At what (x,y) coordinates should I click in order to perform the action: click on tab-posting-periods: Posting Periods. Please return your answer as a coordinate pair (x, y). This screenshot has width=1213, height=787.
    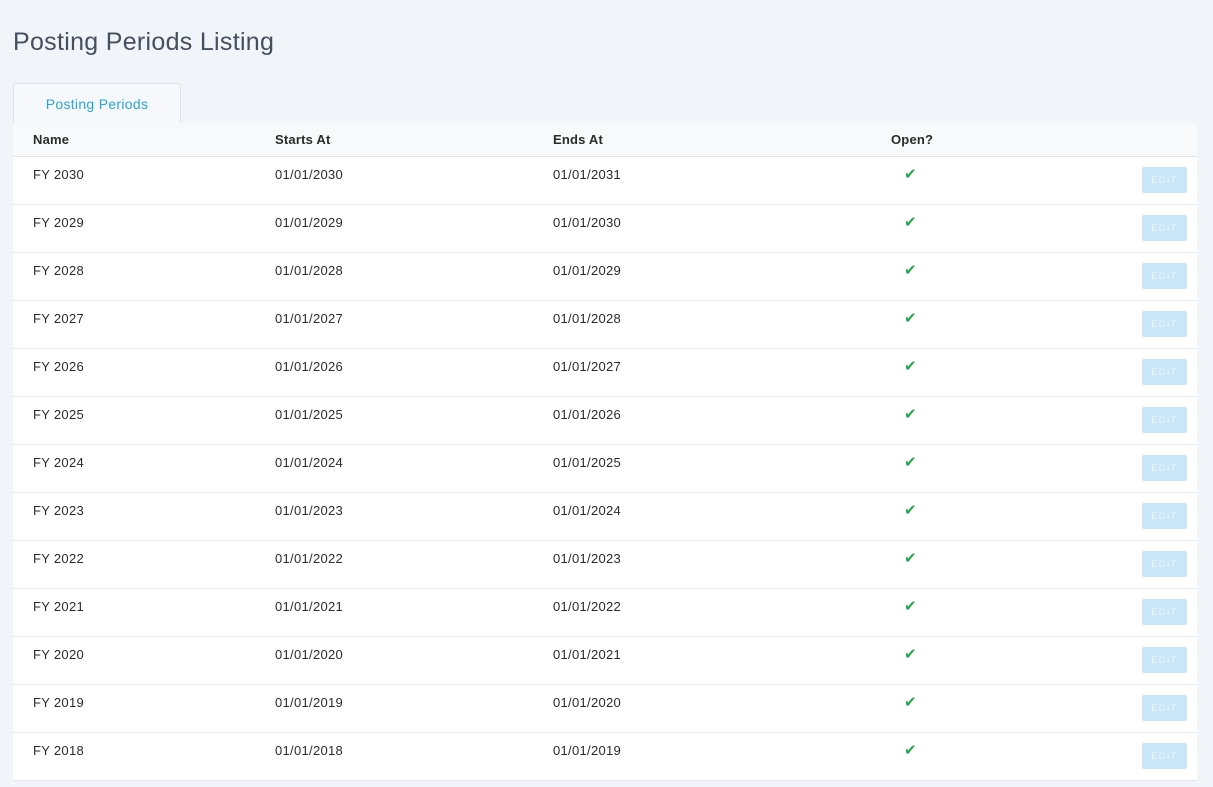
    Looking at the image, I should click on (97, 103).